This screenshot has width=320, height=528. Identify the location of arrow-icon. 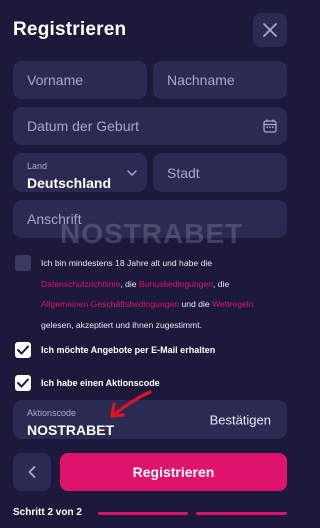
(131, 404).